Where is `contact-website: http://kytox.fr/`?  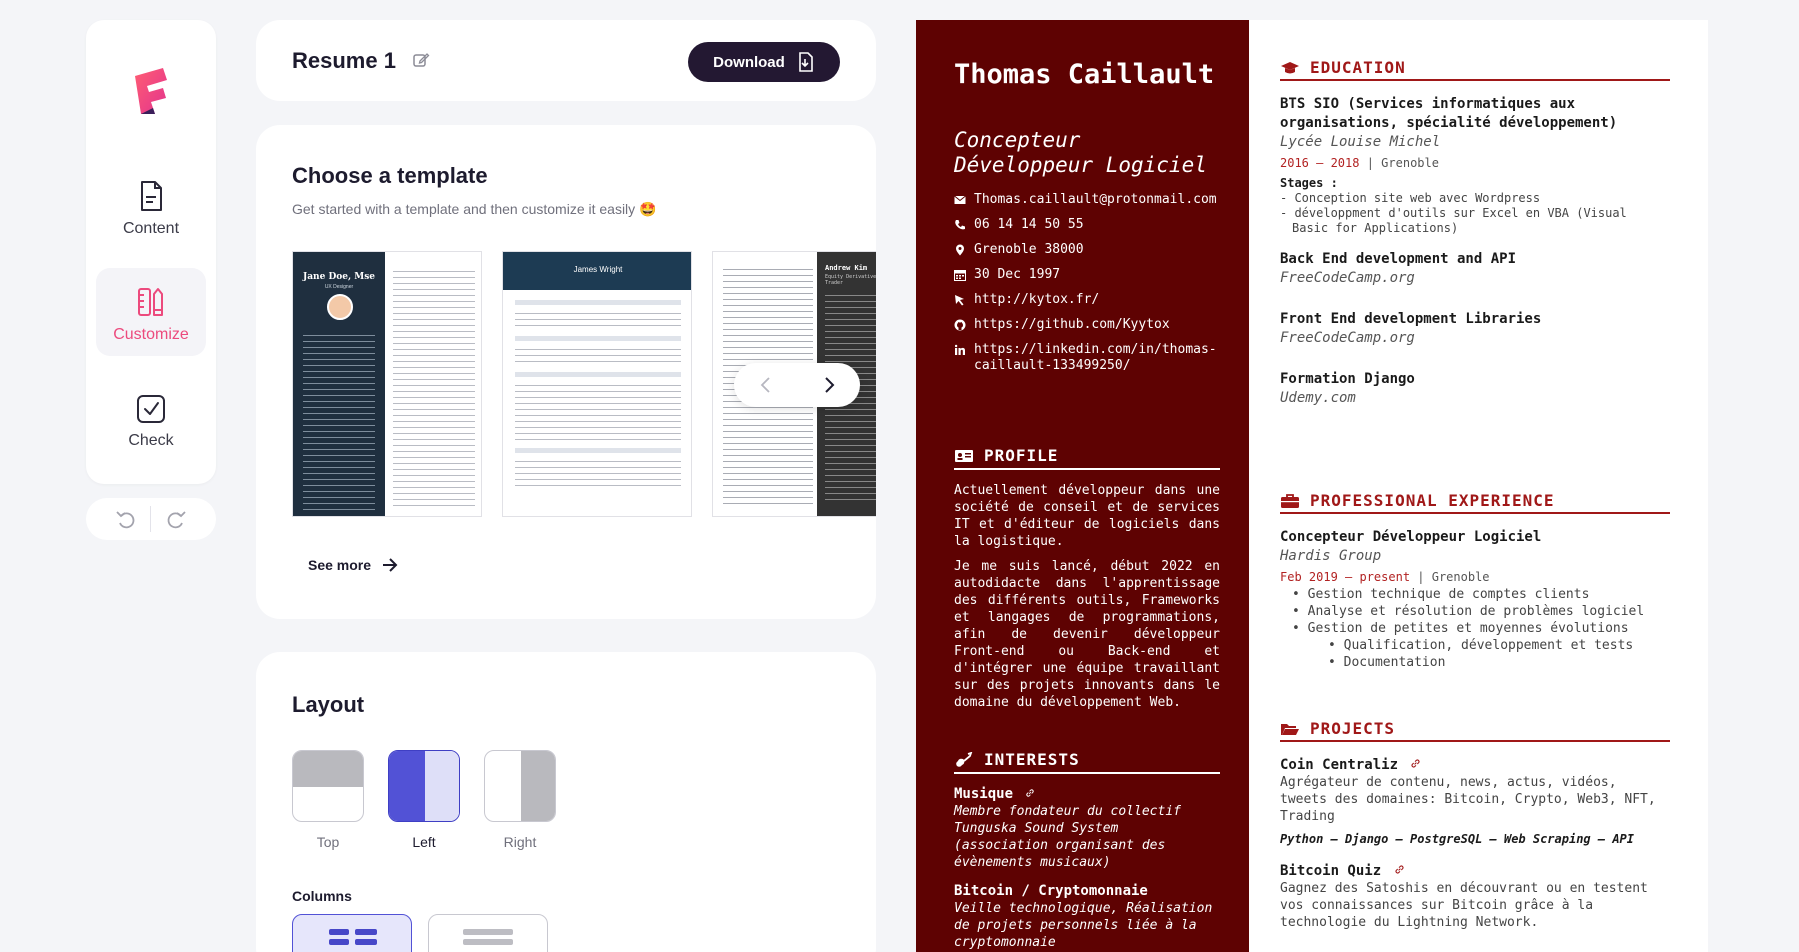 contact-website: http://kytox.fr/ is located at coordinates (1089, 300).